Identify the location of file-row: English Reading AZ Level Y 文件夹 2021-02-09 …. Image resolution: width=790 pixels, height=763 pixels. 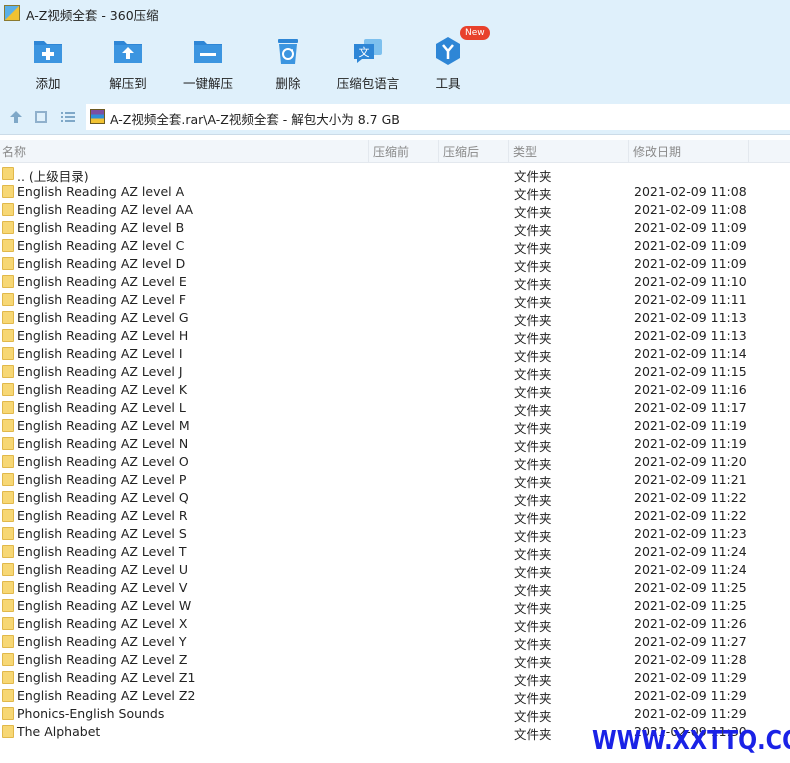
(395, 642).